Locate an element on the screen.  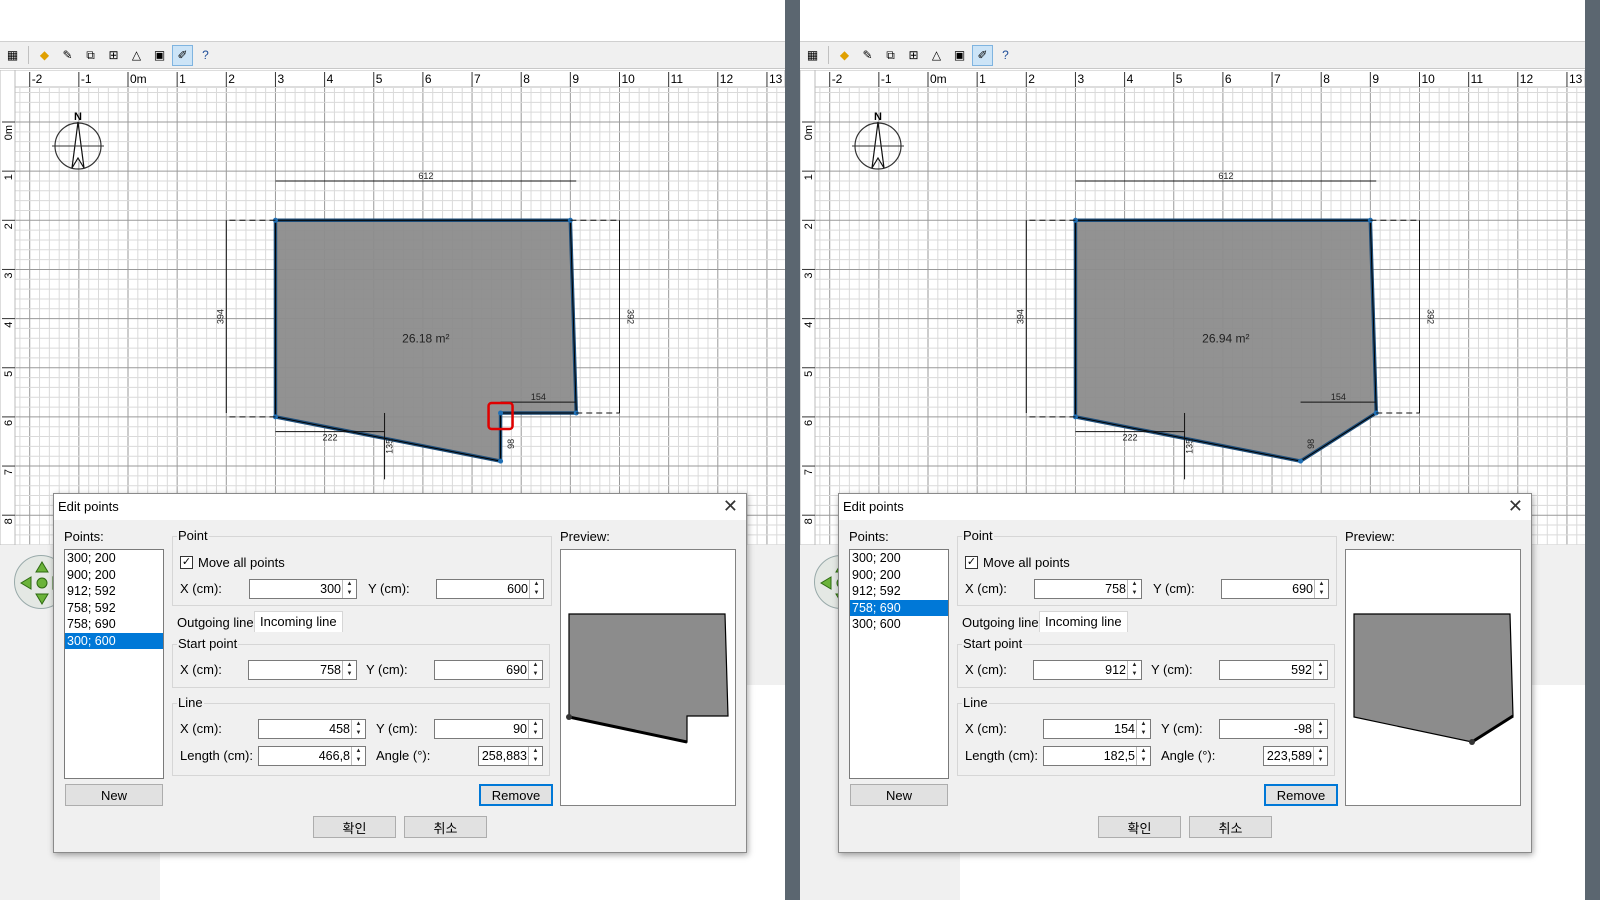
line-x-field: 458 ▲ ▼ is located at coordinates (312, 729).